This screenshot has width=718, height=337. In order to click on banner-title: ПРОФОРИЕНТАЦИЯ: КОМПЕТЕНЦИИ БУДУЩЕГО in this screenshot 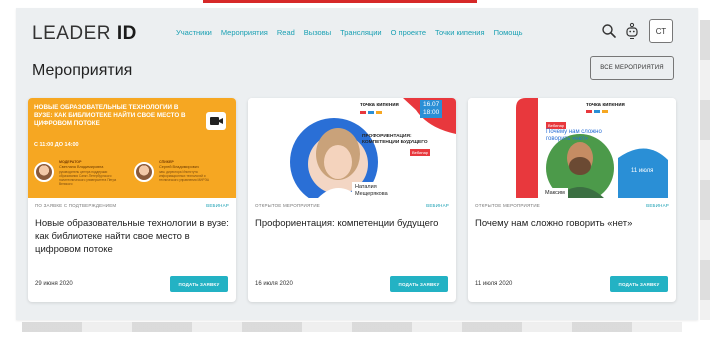, I will do `click(395, 139)`.